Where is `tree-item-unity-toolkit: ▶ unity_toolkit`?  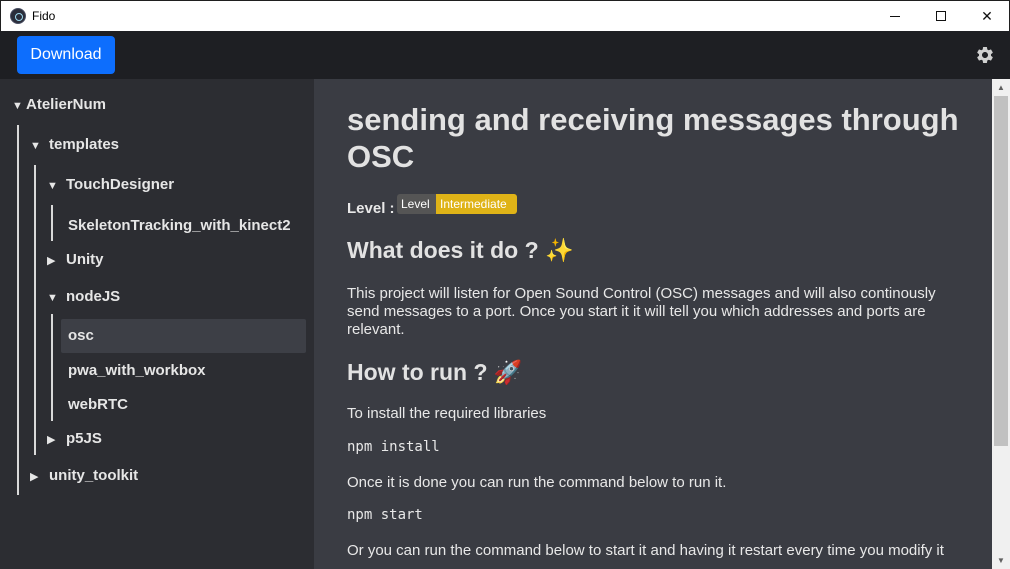
tree-item-unity-toolkit: ▶ unity_toolkit is located at coordinates (84, 476).